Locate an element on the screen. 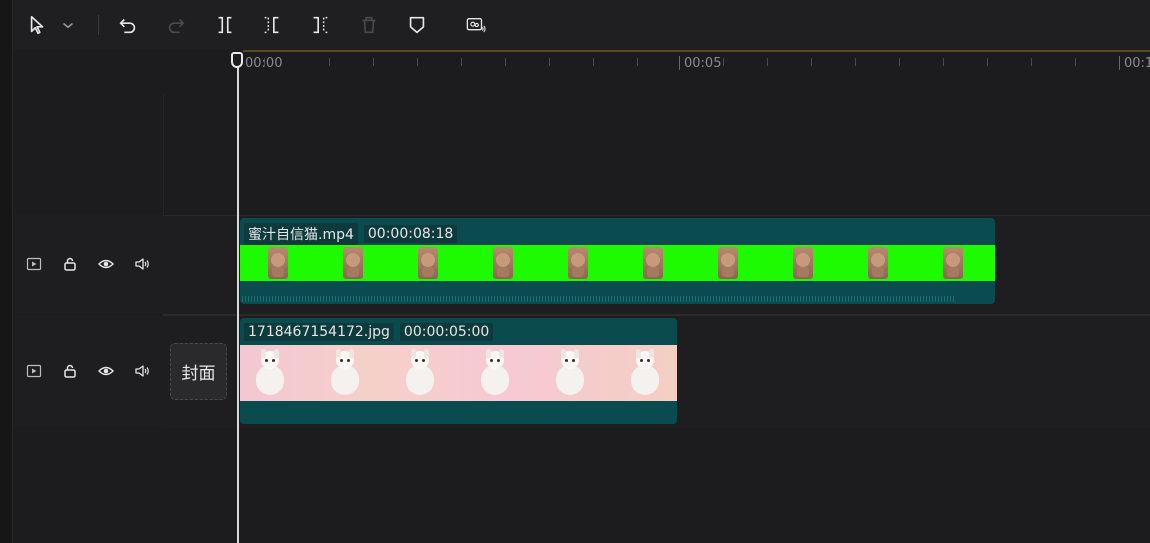 The width and height of the screenshot is (1150, 543). clip-filename: 1718467154172.jpg is located at coordinates (319, 332).